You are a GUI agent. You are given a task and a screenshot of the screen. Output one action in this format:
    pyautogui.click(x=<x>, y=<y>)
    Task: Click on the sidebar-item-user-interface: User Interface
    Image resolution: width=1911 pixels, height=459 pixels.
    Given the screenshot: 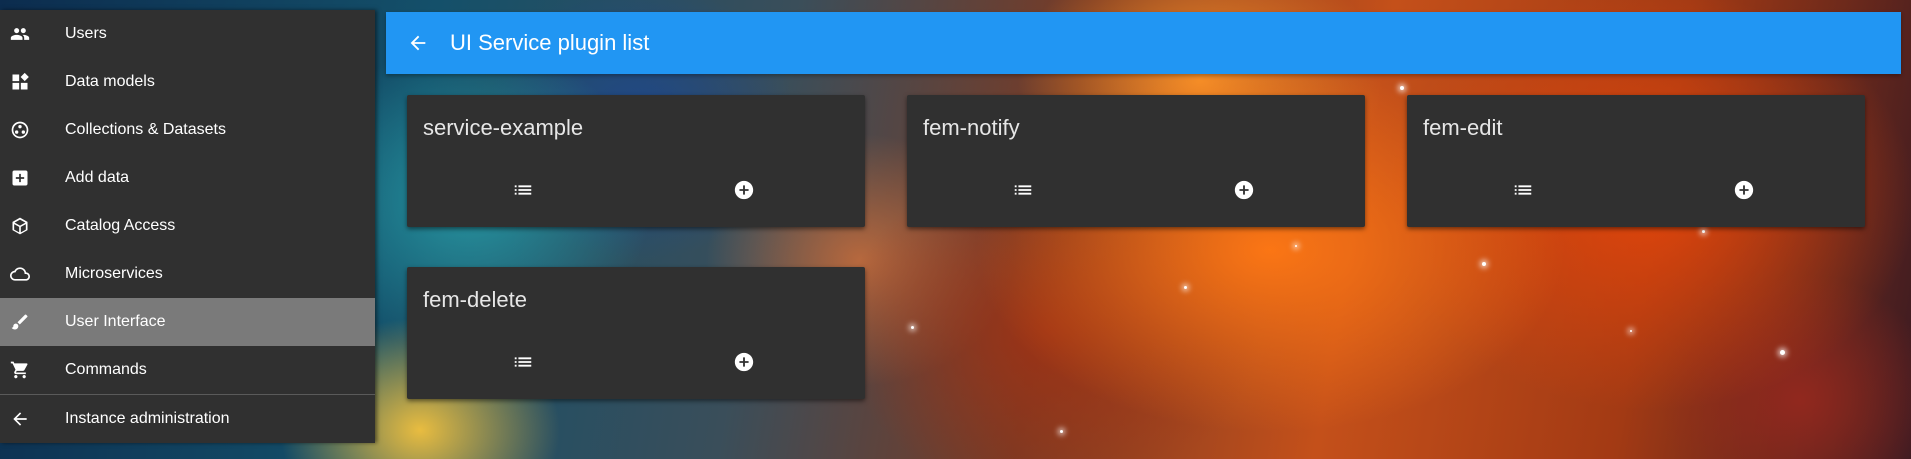 What is the action you would take?
    pyautogui.click(x=187, y=322)
    